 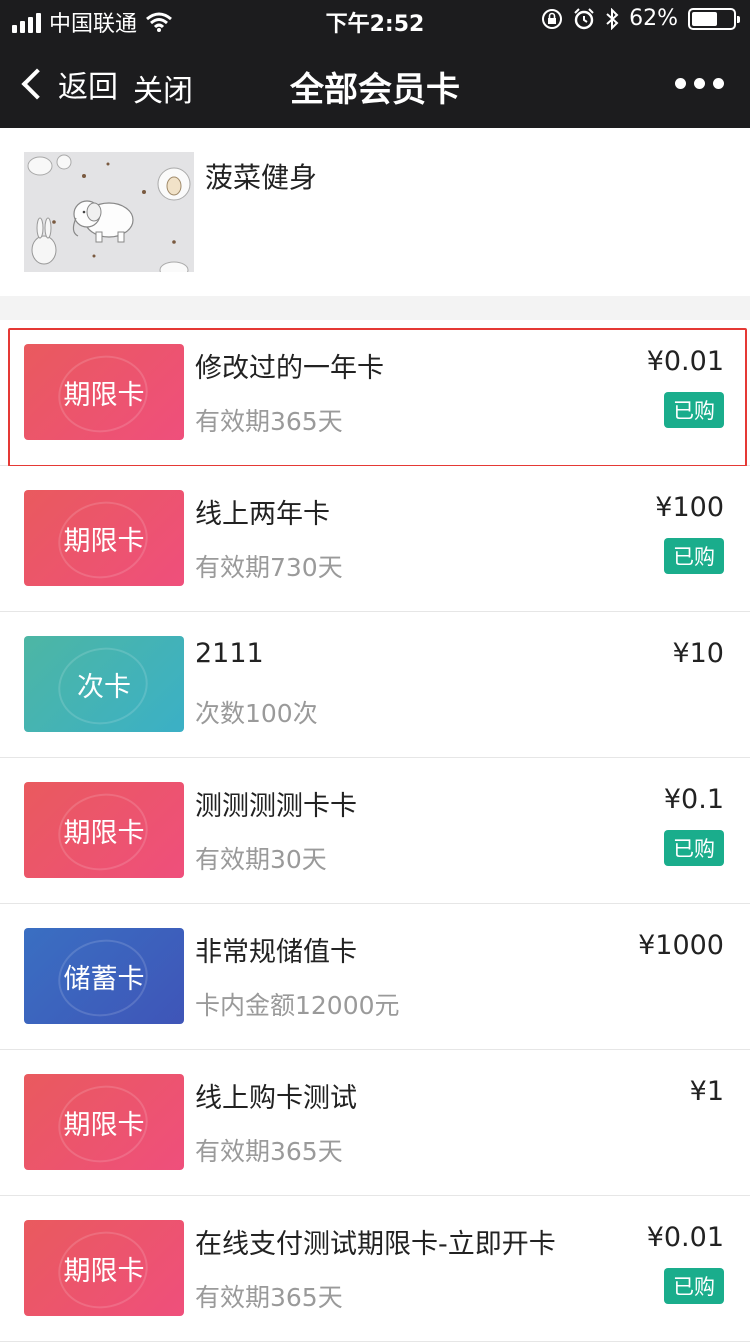 What do you see at coordinates (375, 308) in the screenshot?
I see `section-divider` at bounding box center [375, 308].